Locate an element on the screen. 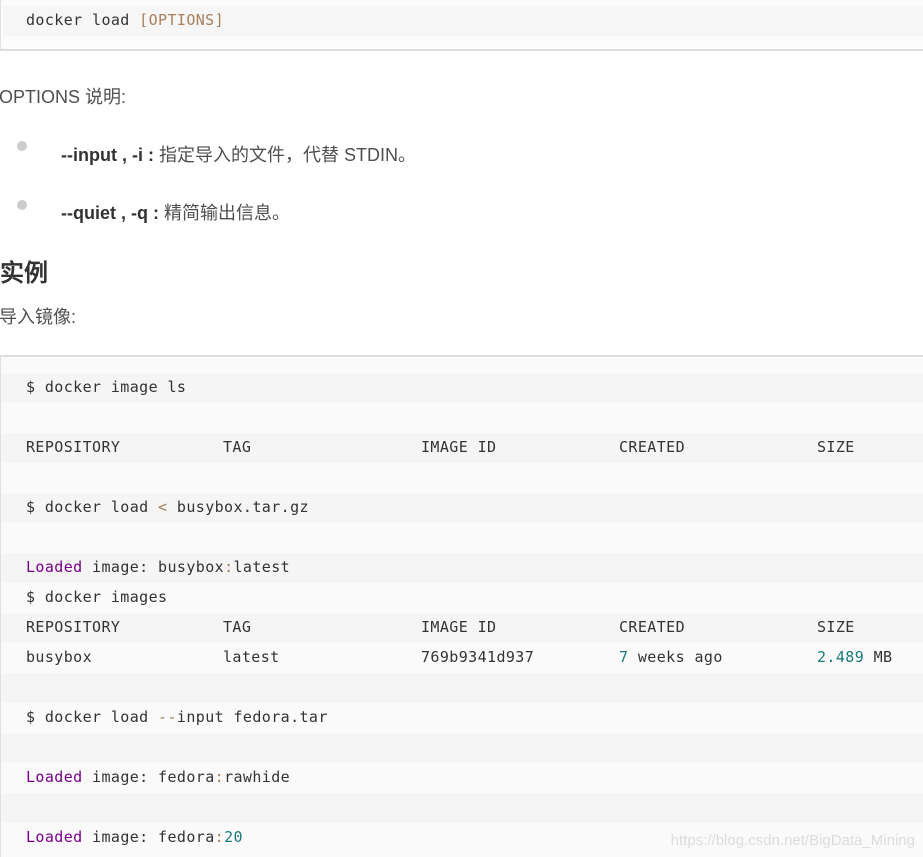 The width and height of the screenshot is (923, 857). size-cell: 2.489 MB is located at coordinates (855, 657).